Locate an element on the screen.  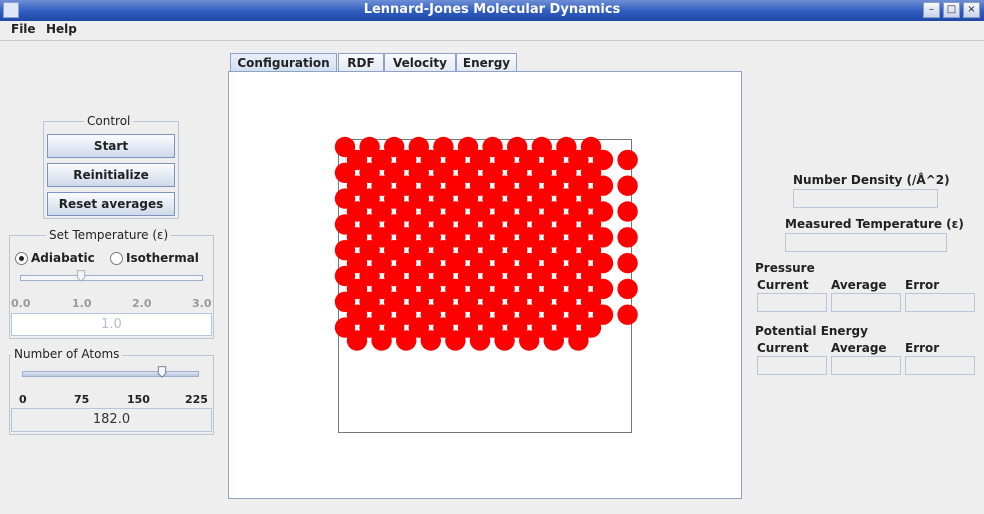
potential-energy-average-field is located at coordinates (866, 365).